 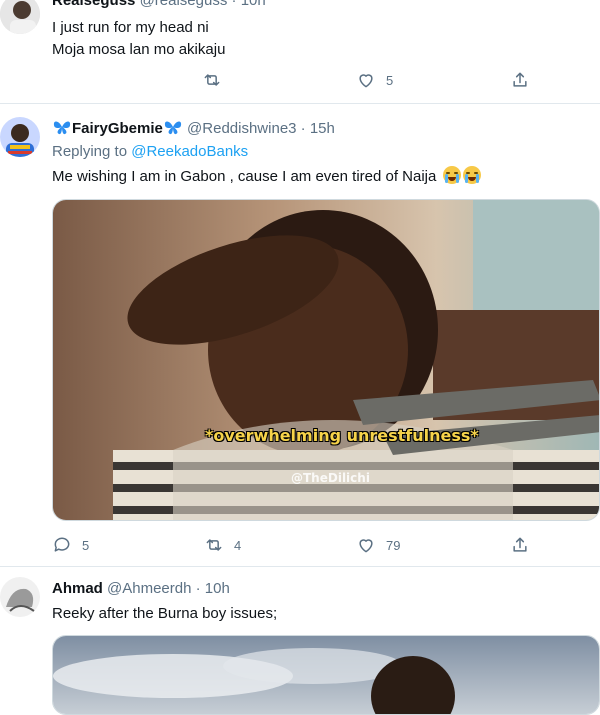 I want to click on user-handle: @realseguss, so click(x=184, y=4).